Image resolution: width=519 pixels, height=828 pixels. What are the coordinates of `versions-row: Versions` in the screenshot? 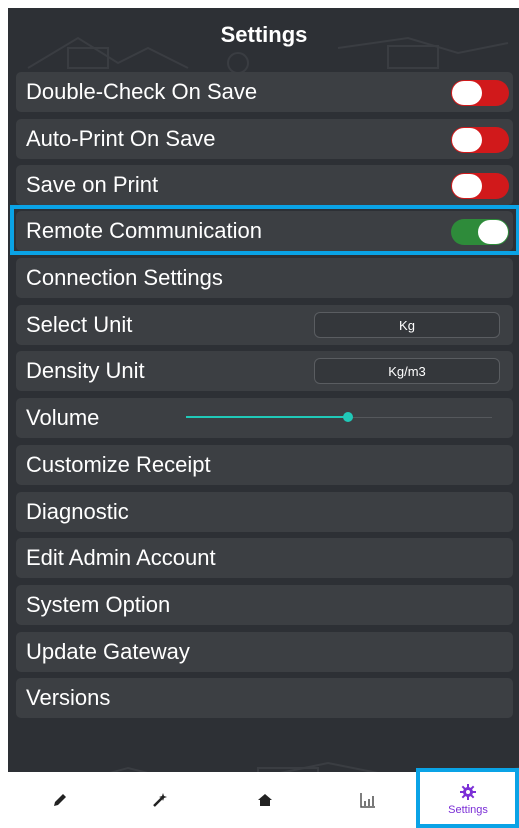 It's located at (264, 698).